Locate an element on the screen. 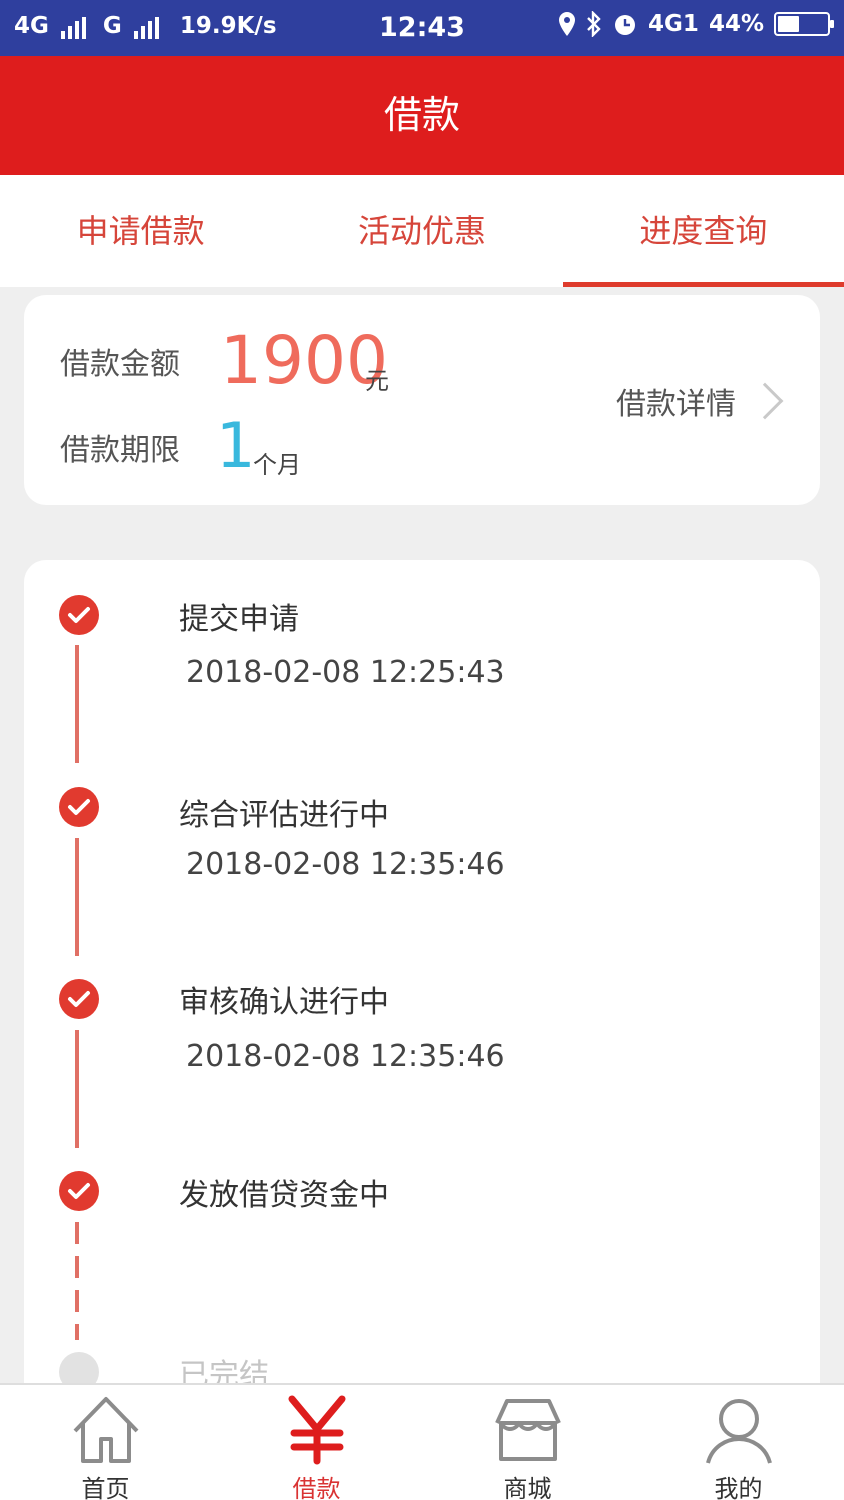 This screenshot has width=844, height=1500. battery-icon is located at coordinates (804, 24).